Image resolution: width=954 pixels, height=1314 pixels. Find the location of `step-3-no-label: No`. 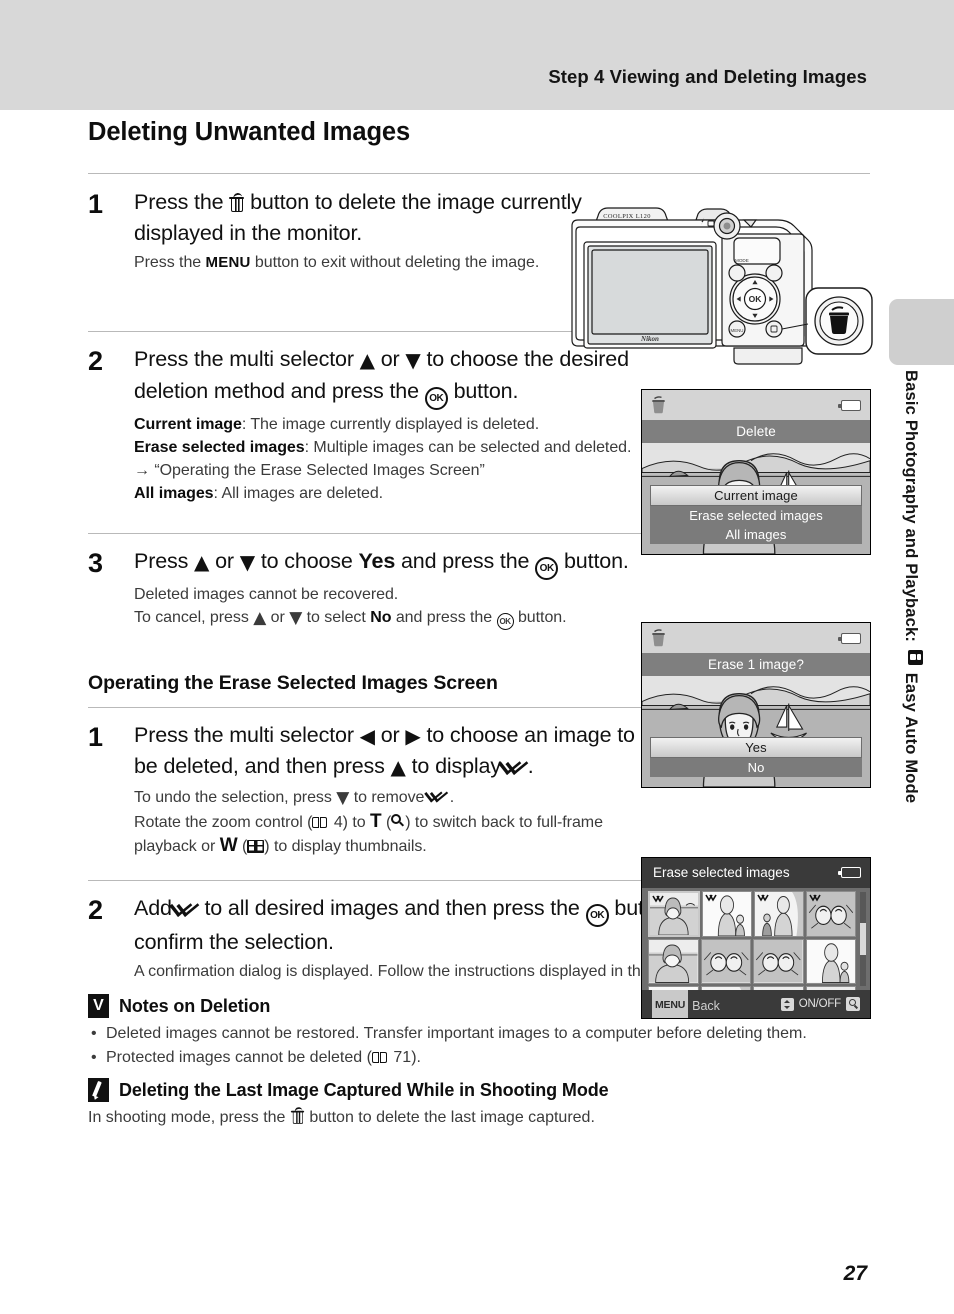

step-3-no-label: No is located at coordinates (381, 617).